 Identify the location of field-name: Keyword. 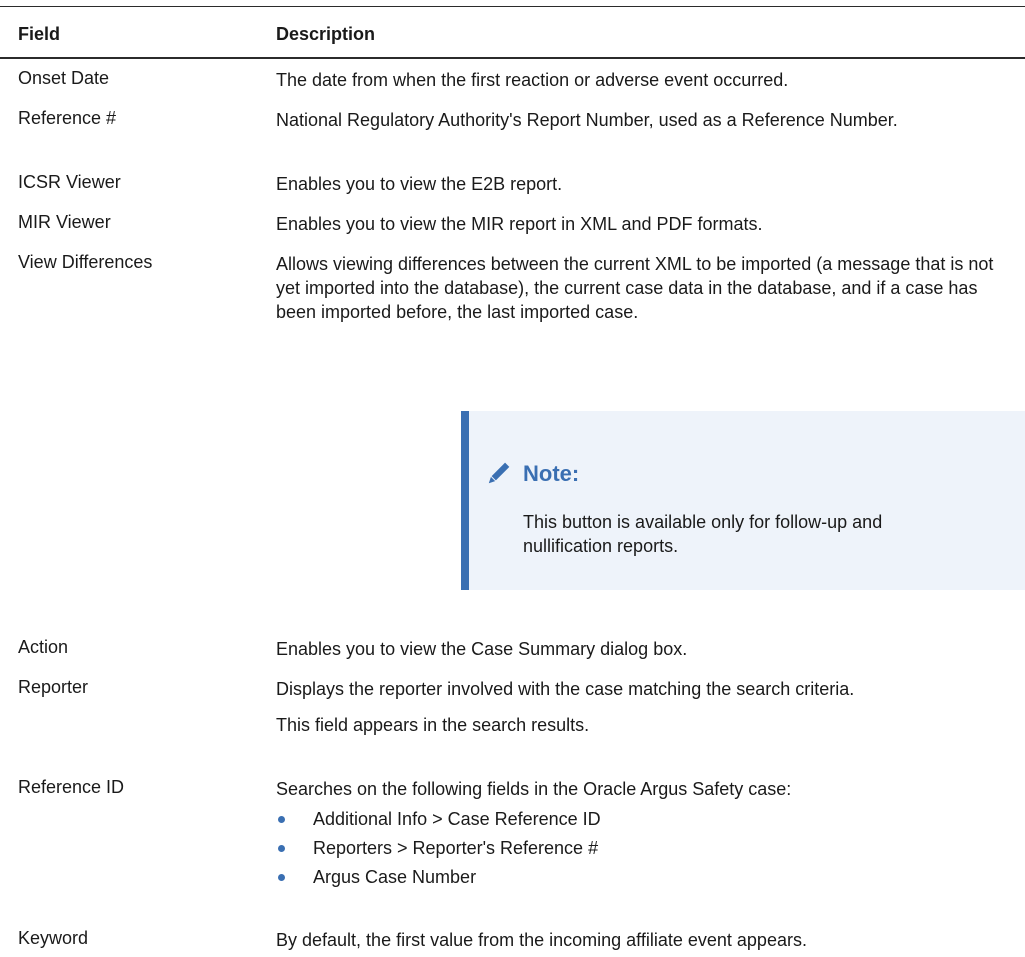
(53, 938).